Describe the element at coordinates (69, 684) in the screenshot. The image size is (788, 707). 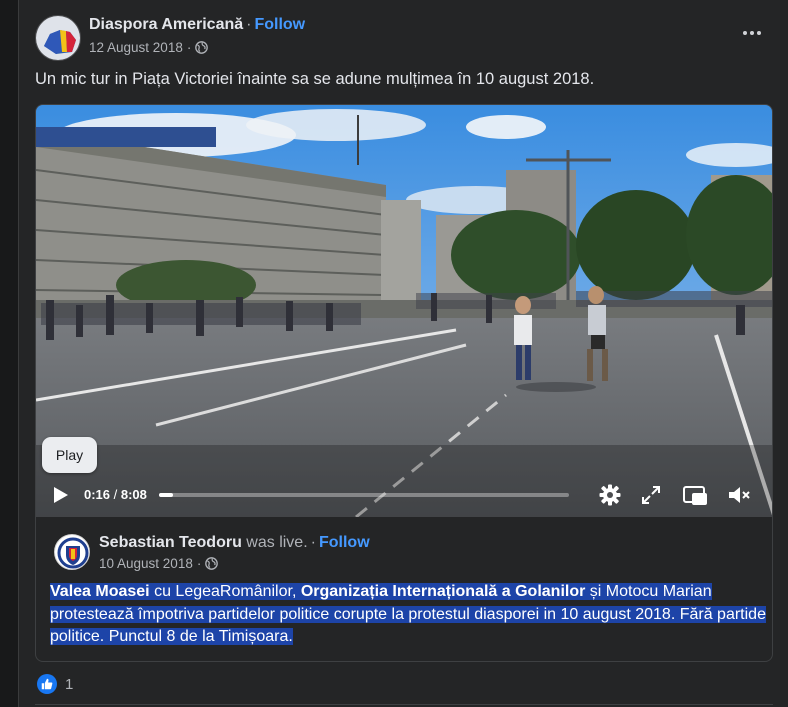
I see `reaction-count: 1` at that location.